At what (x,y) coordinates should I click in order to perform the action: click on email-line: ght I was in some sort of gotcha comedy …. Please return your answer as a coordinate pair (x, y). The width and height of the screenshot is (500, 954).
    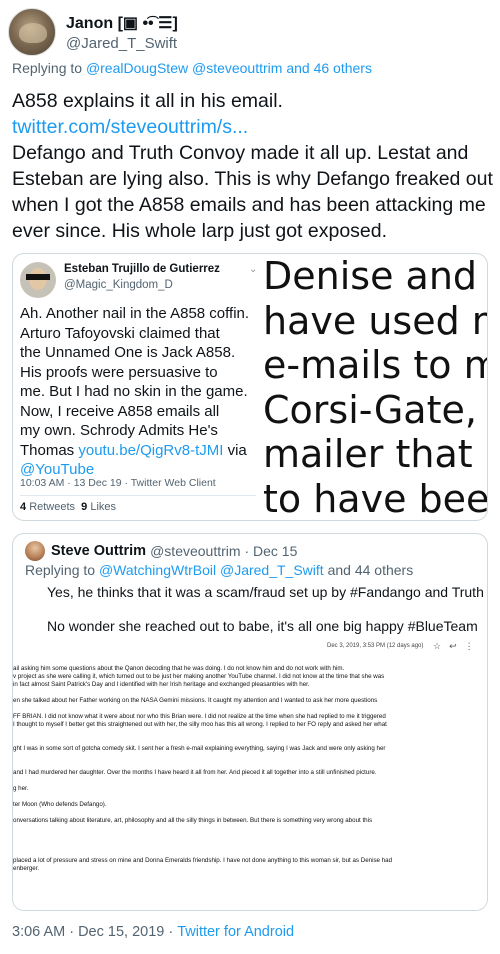
    Looking at the image, I should click on (199, 748).